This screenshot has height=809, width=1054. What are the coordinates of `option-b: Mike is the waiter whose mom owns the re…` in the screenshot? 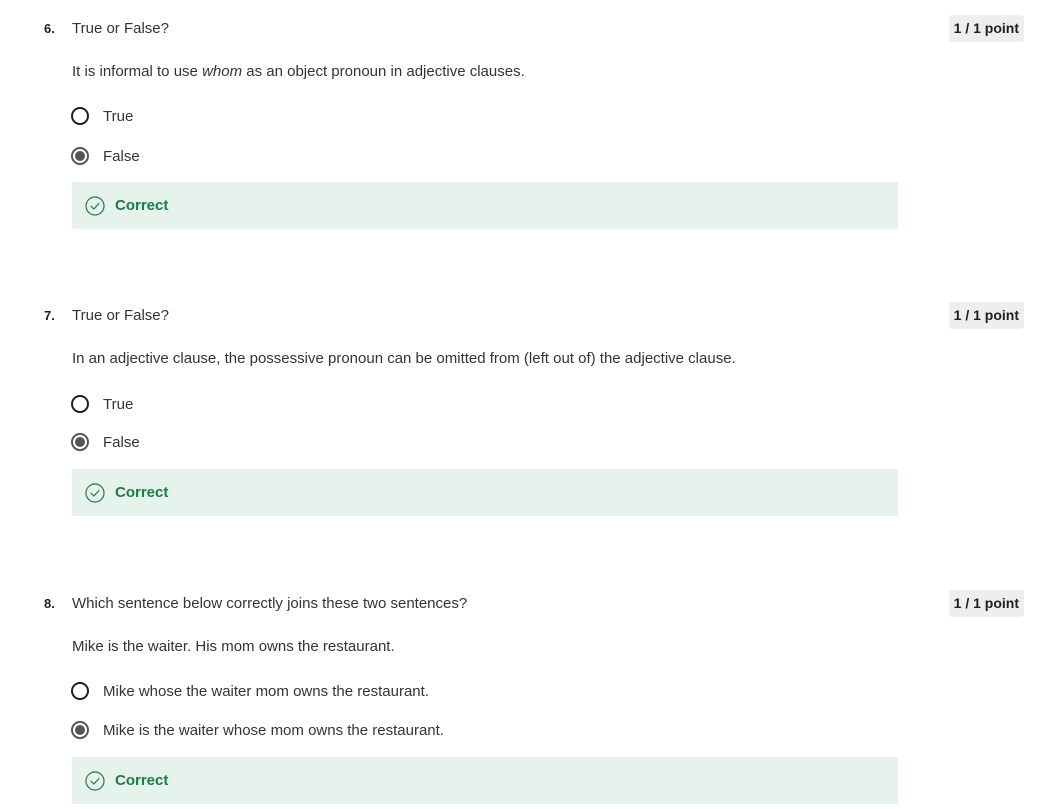 It's located at (257, 730).